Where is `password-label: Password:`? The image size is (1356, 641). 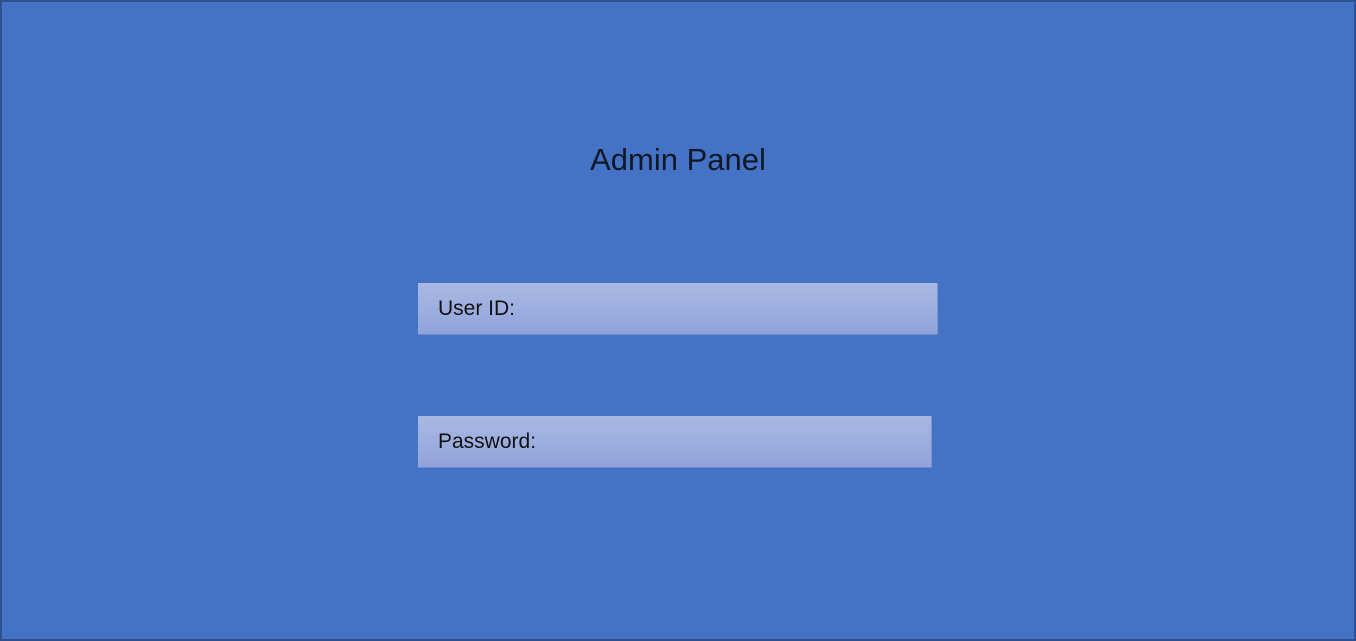
password-label: Password: is located at coordinates (487, 441).